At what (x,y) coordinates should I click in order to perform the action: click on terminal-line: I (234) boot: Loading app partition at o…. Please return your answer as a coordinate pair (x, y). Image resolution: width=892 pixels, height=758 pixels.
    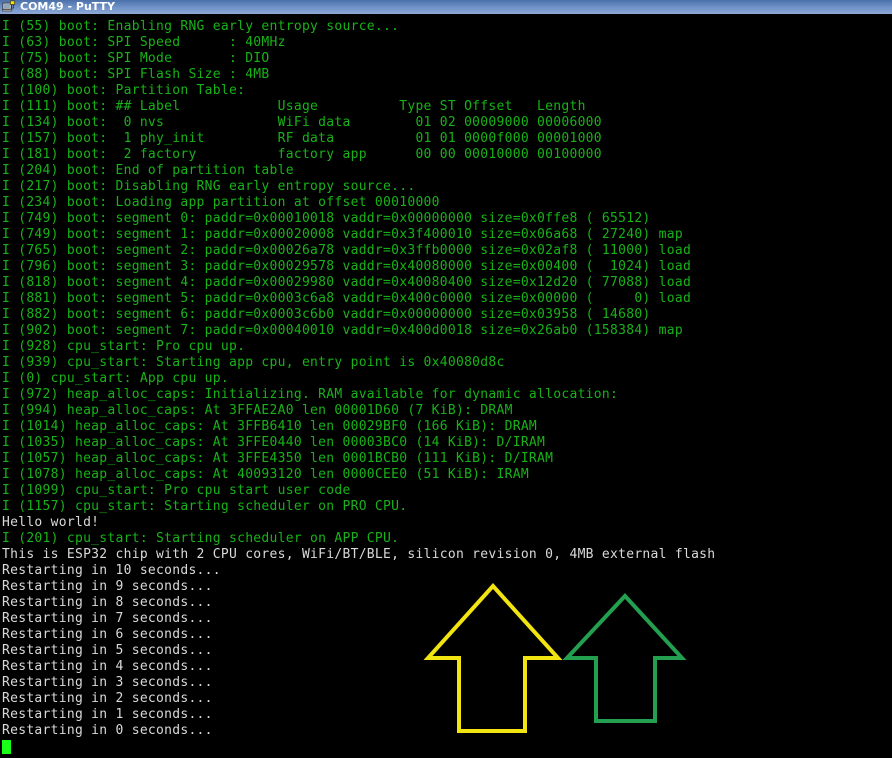
    Looking at the image, I should click on (221, 202).